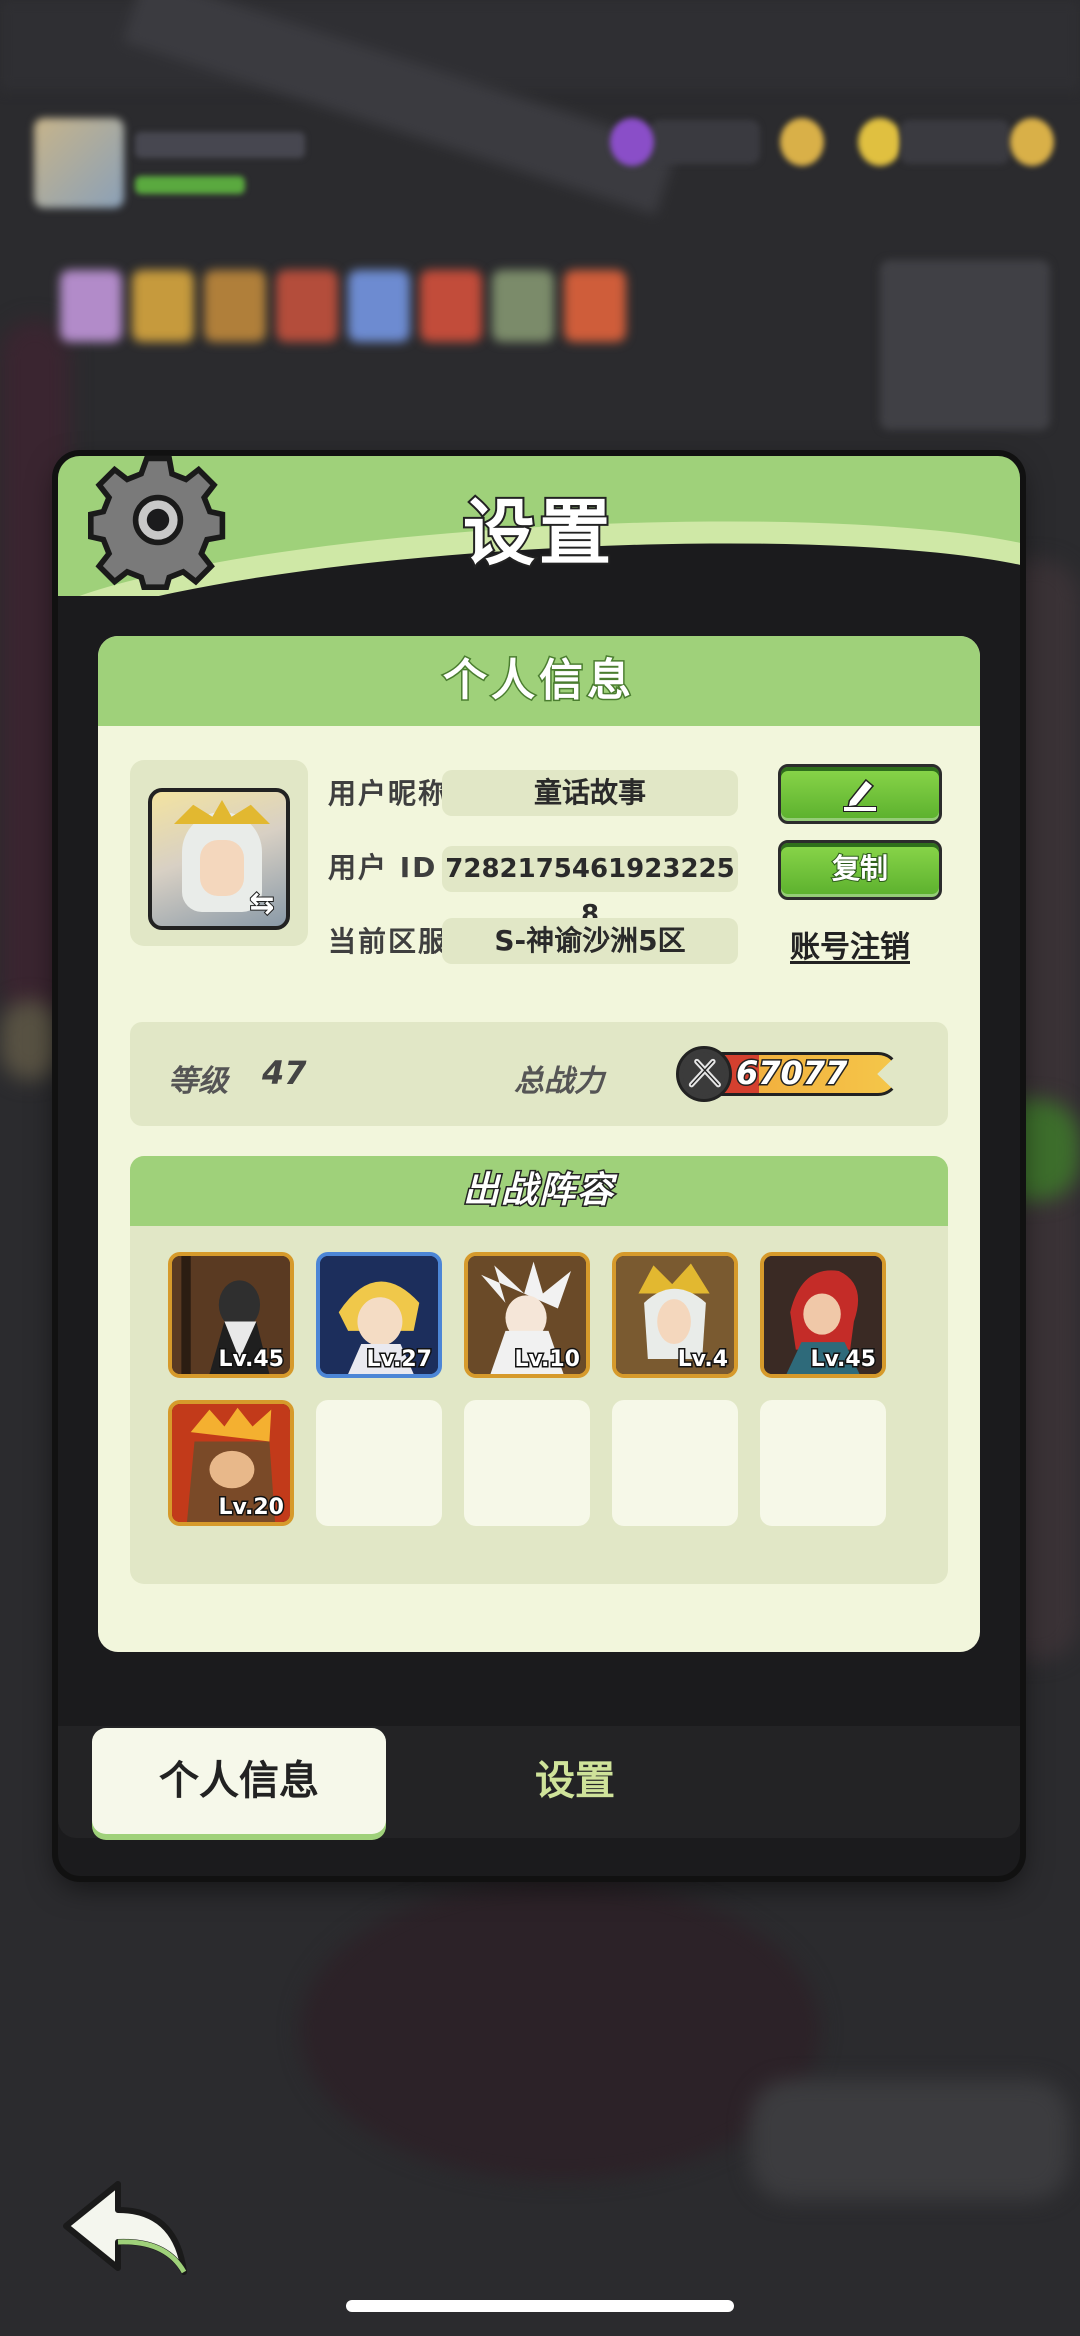 This screenshot has width=1080, height=2336. Describe the element at coordinates (705, 142) in the screenshot. I see `gem-counter` at that location.